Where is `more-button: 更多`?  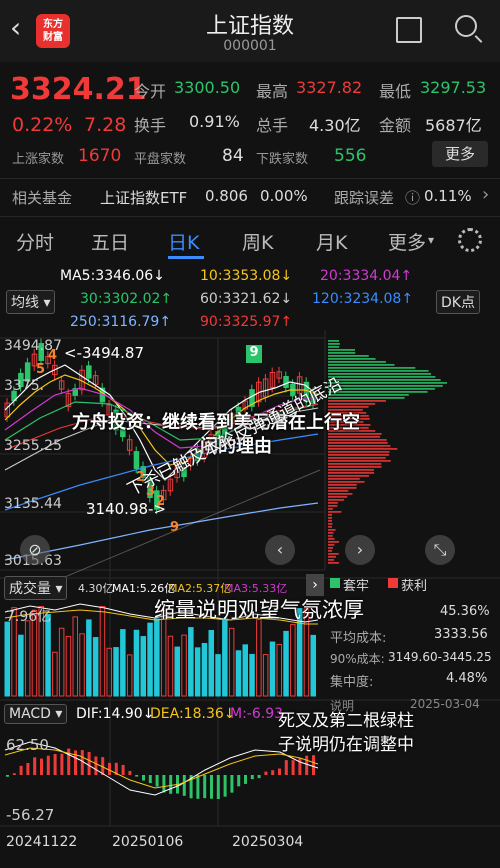
more-button: 更多 is located at coordinates (460, 154).